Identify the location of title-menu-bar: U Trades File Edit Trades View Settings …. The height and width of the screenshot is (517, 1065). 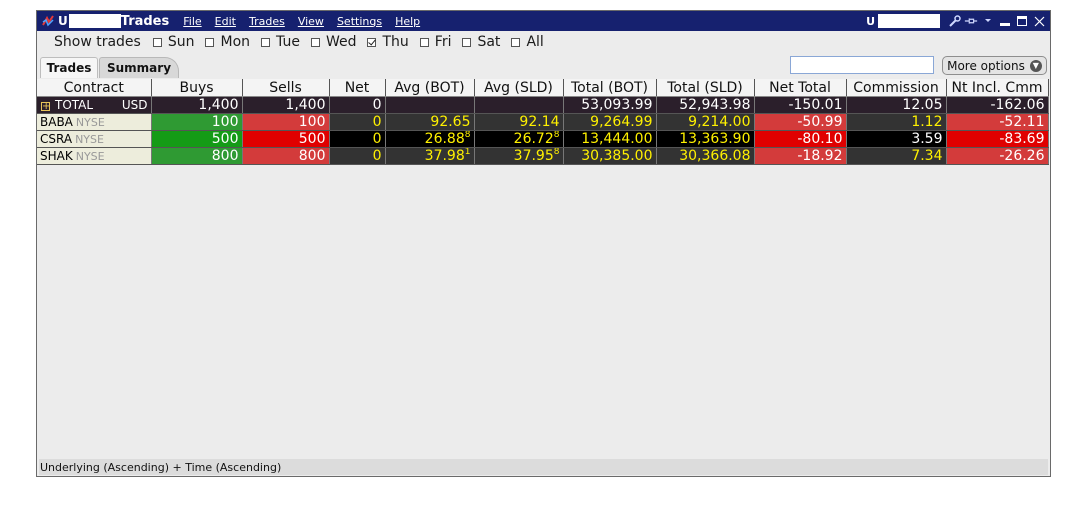
(543, 21).